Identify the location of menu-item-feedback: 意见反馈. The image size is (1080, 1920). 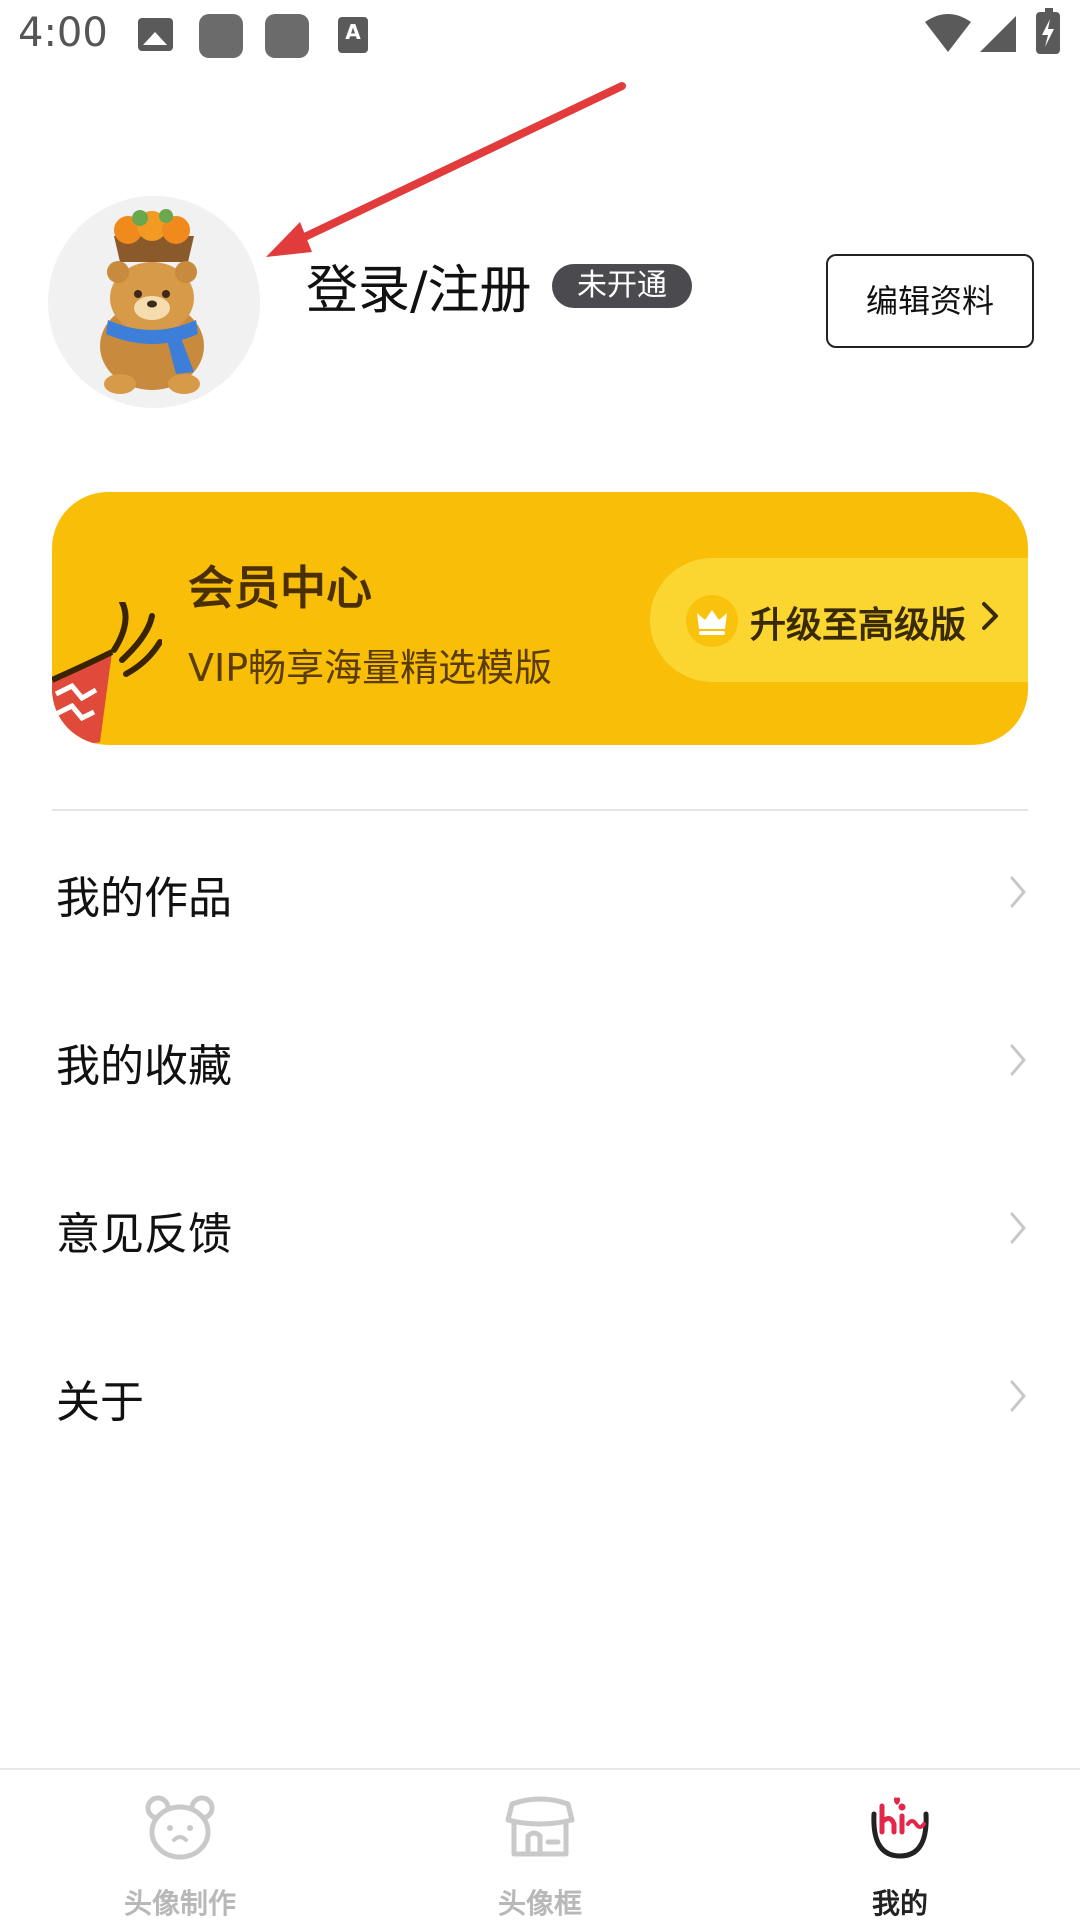
(540, 1232).